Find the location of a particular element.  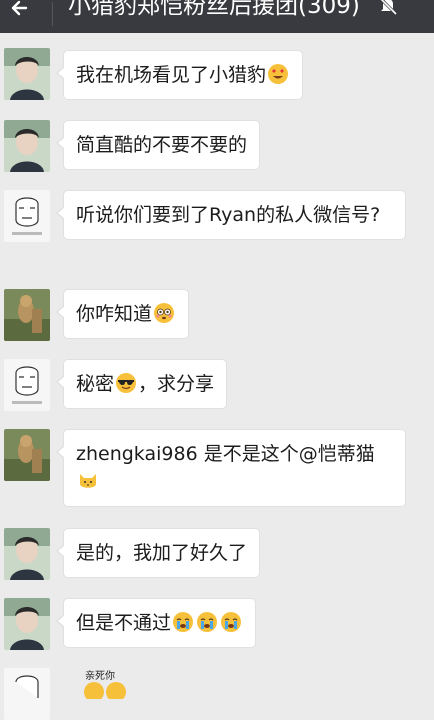

message-bubble: 但是不通过 is located at coordinates (156, 623).